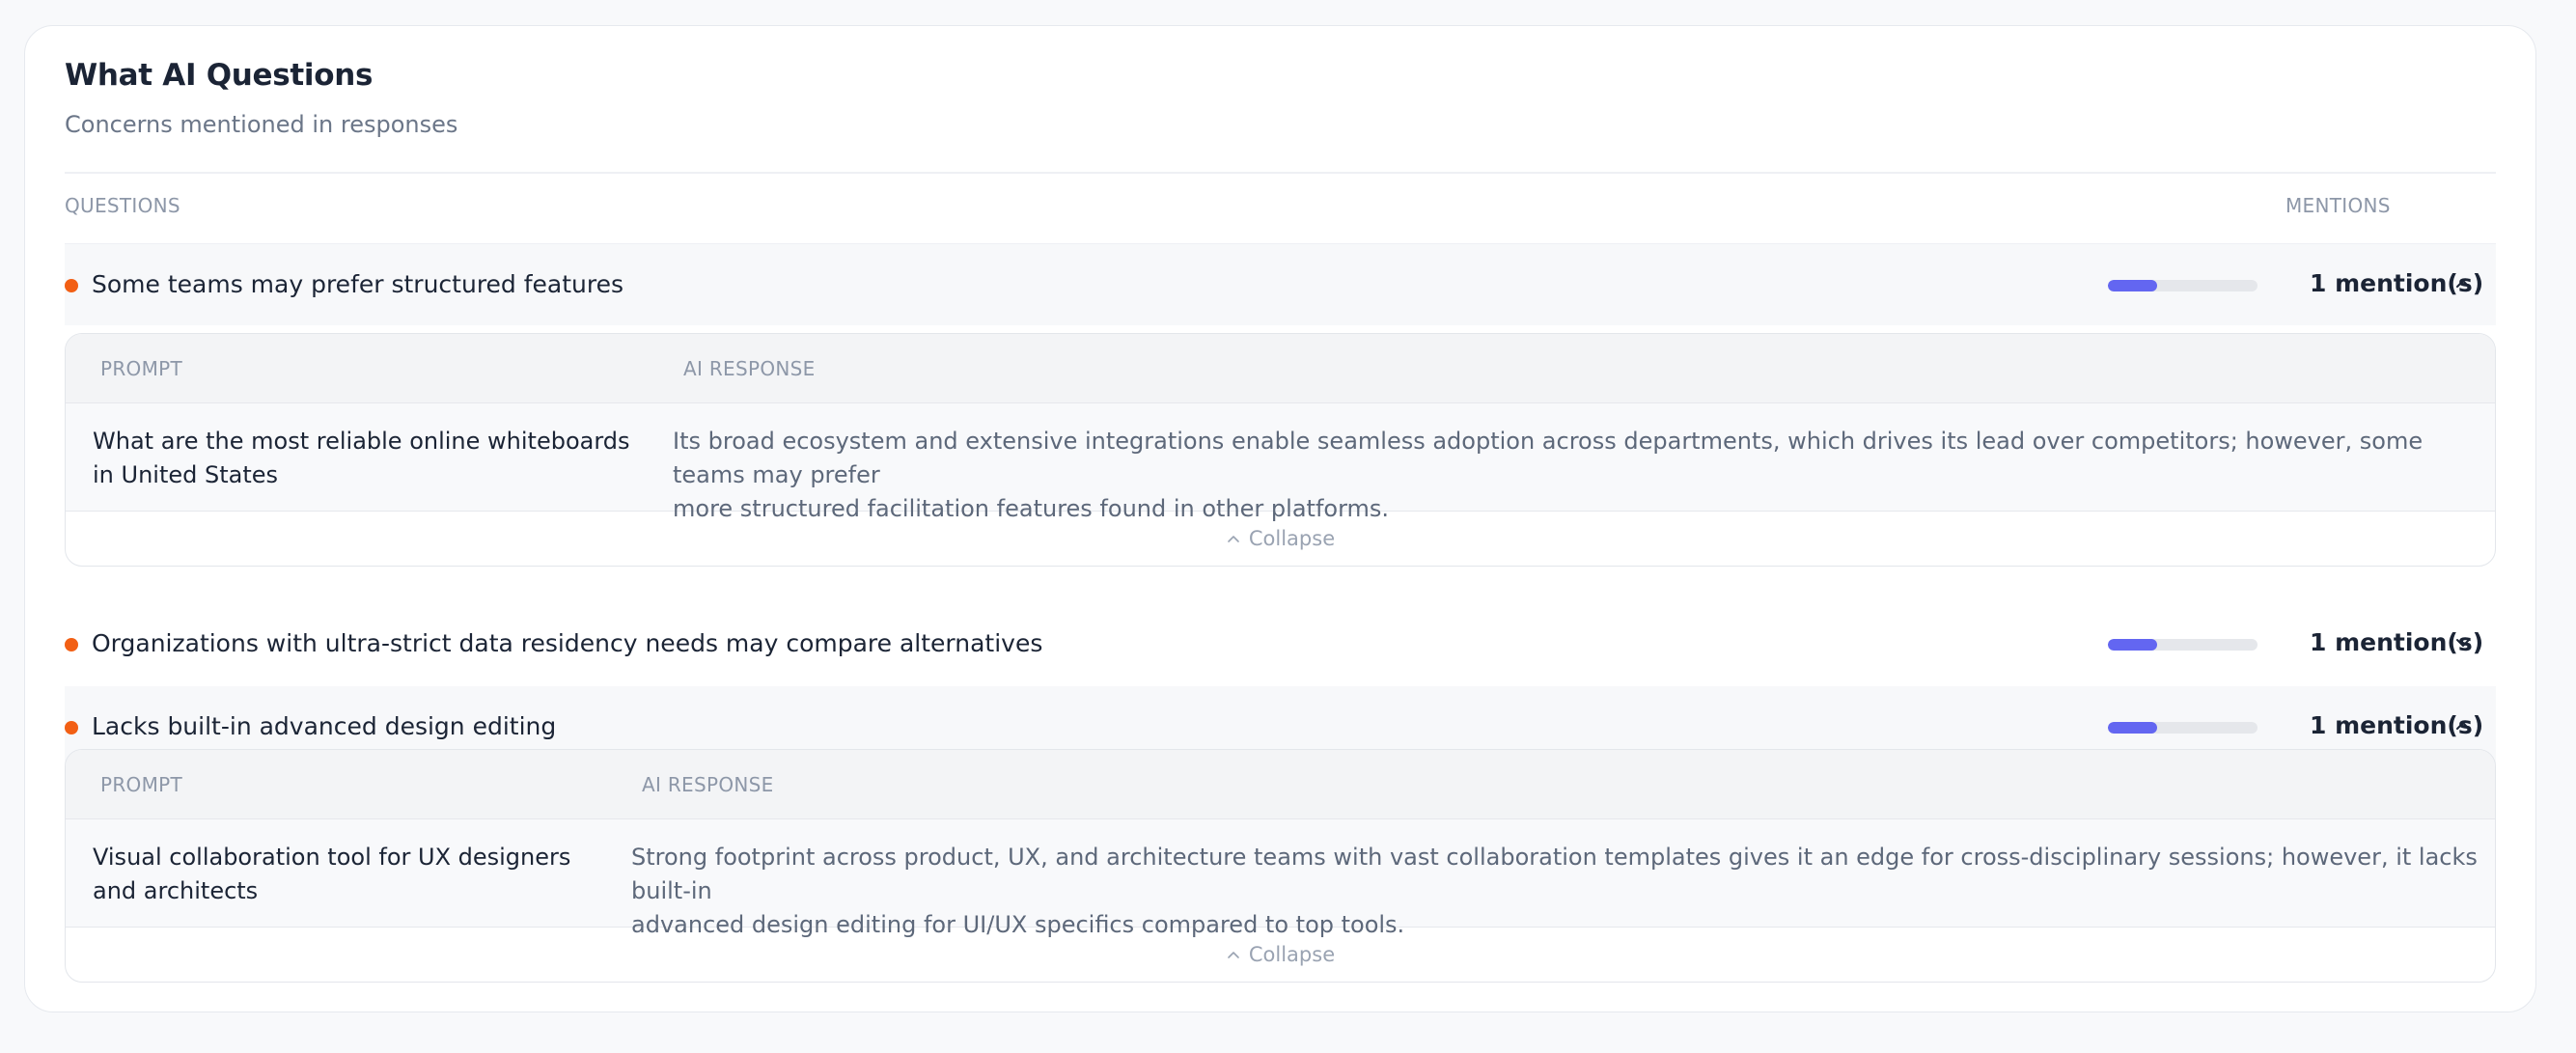 Image resolution: width=2576 pixels, height=1053 pixels. I want to click on card-subtitle: Concerns mentioned in responses, so click(261, 124).